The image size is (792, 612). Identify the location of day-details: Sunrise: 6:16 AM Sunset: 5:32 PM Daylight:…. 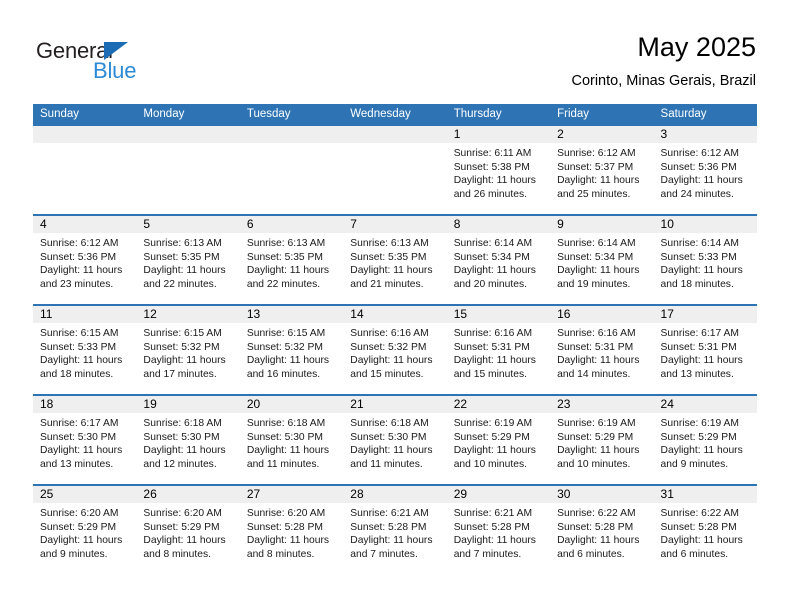
(394, 352).